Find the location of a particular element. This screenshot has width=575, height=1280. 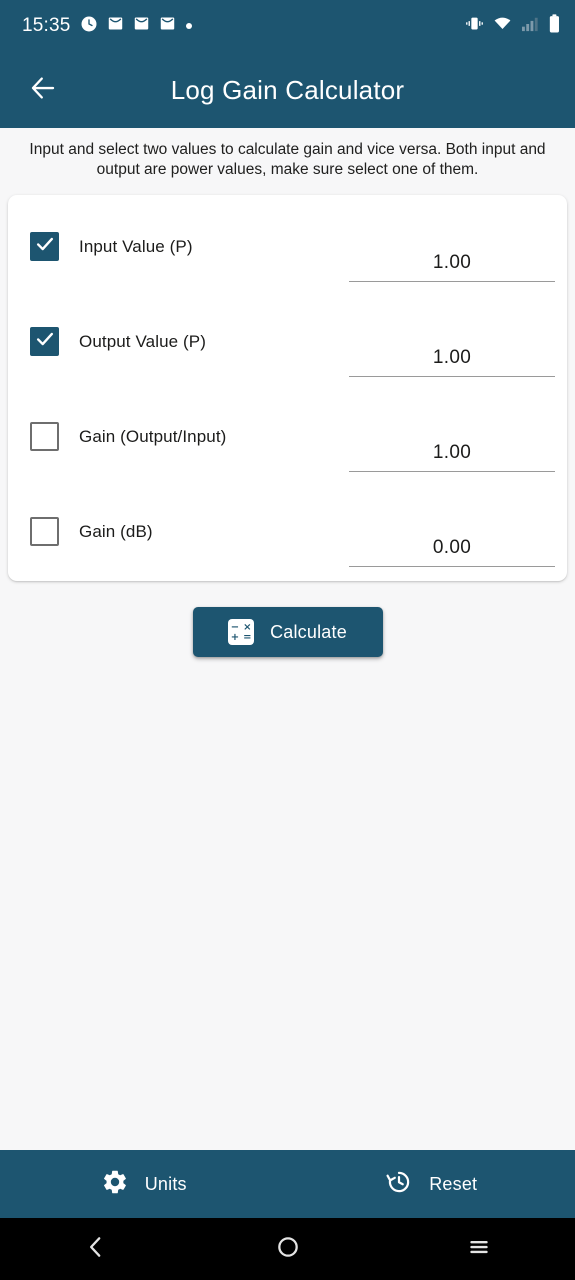

row-left-input-value-p: Input Value (P) is located at coordinates (178, 247).